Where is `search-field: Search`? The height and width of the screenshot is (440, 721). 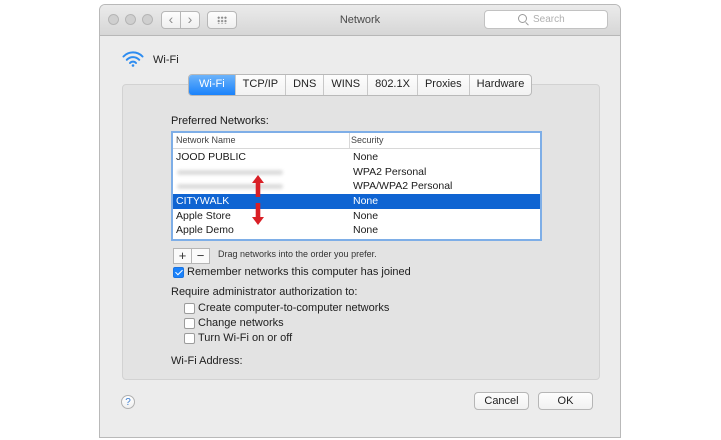
search-field: Search is located at coordinates (546, 19).